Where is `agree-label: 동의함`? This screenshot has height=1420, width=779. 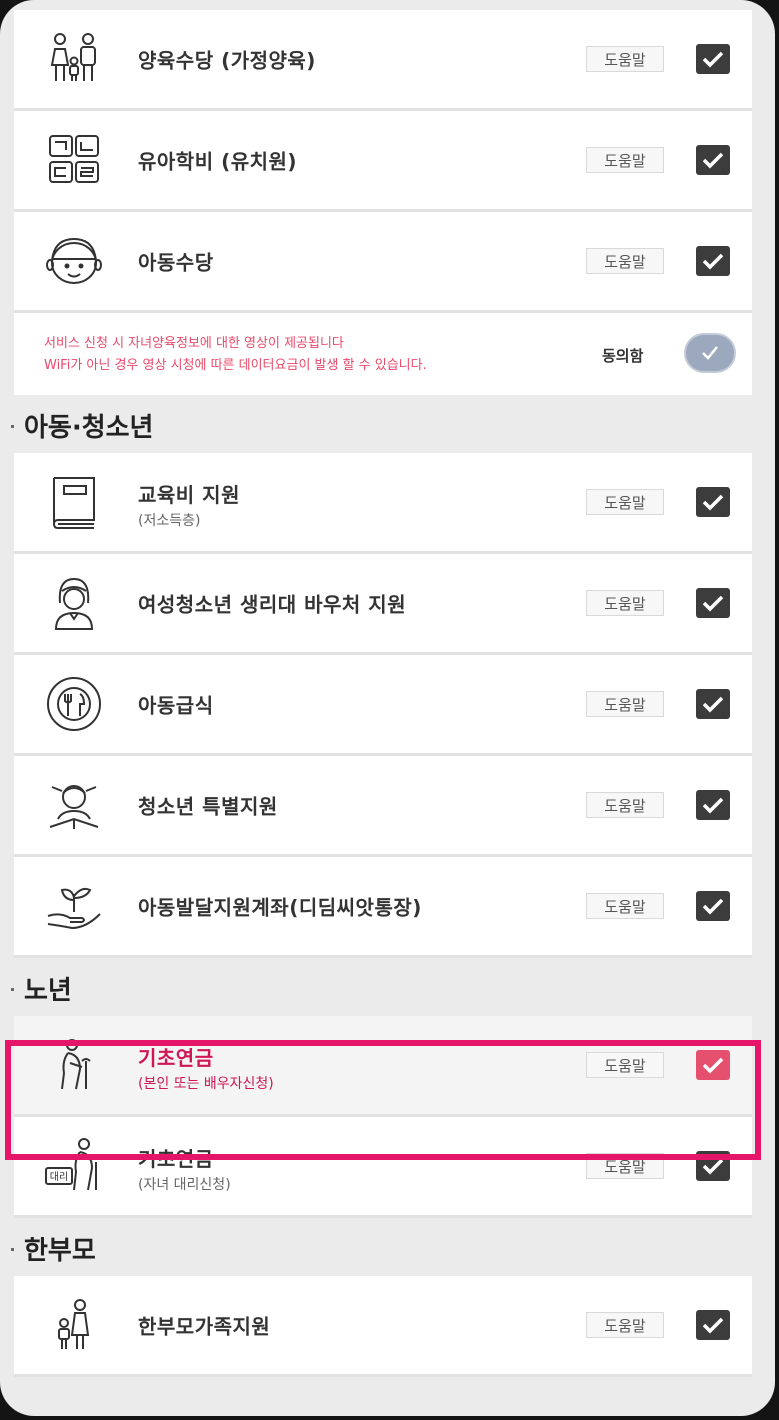
agree-label: 동의함 is located at coordinates (623, 356).